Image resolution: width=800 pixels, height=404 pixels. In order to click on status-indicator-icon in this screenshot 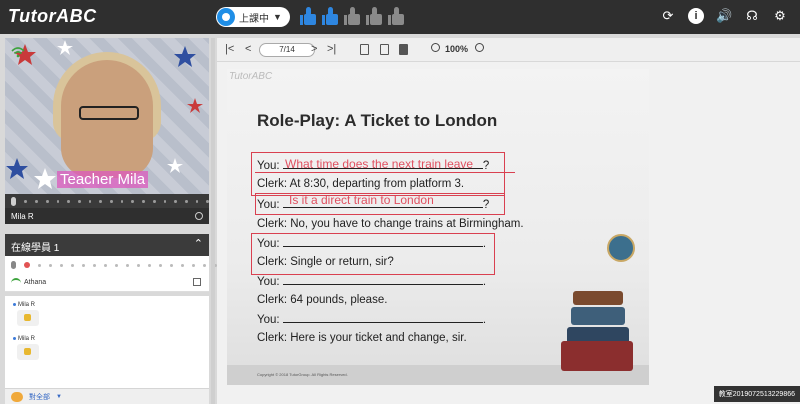, I will do `click(226, 17)`.